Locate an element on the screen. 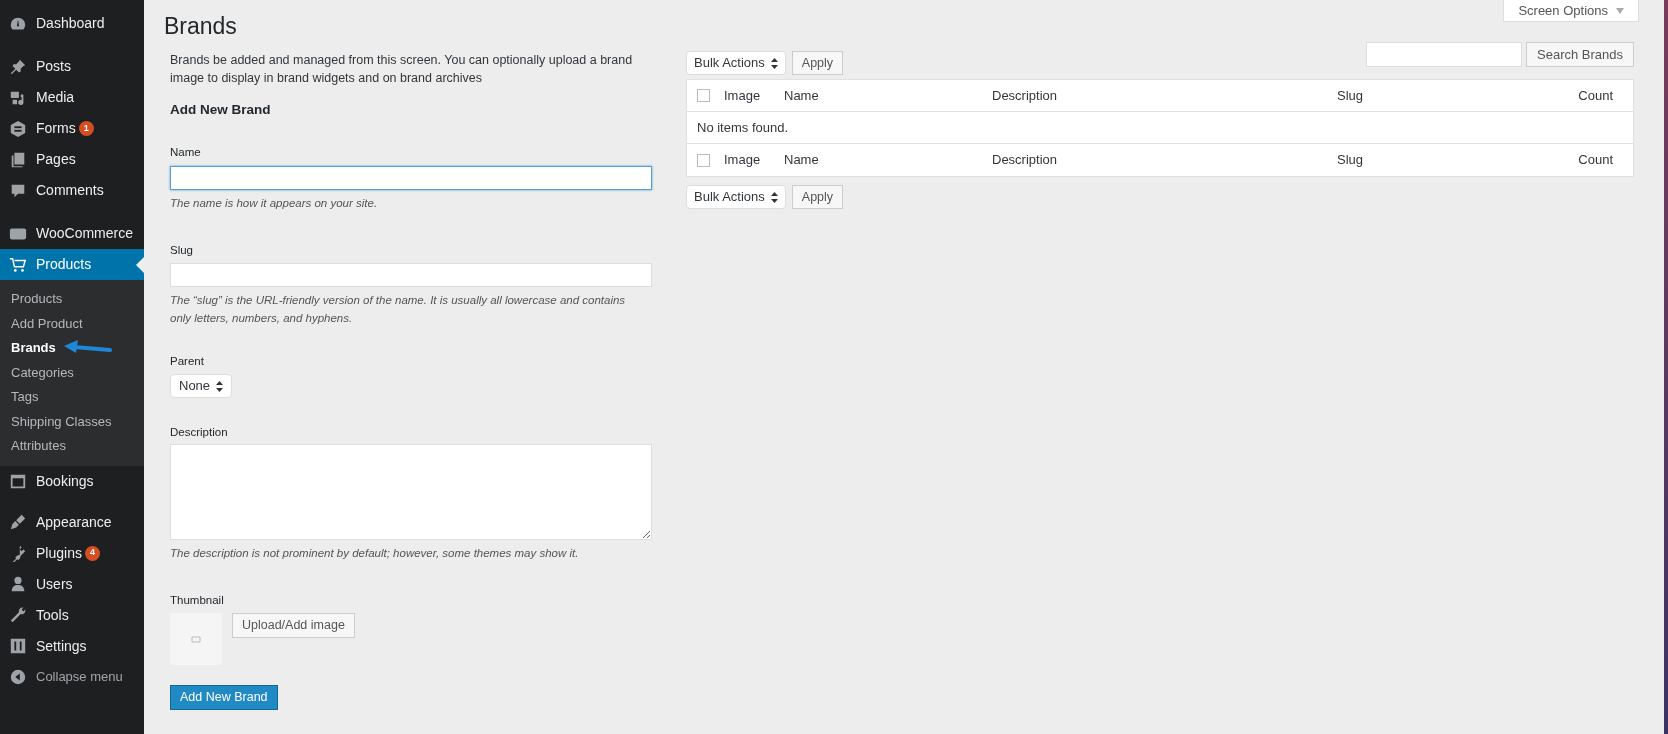  wrench-icon is located at coordinates (18, 615).